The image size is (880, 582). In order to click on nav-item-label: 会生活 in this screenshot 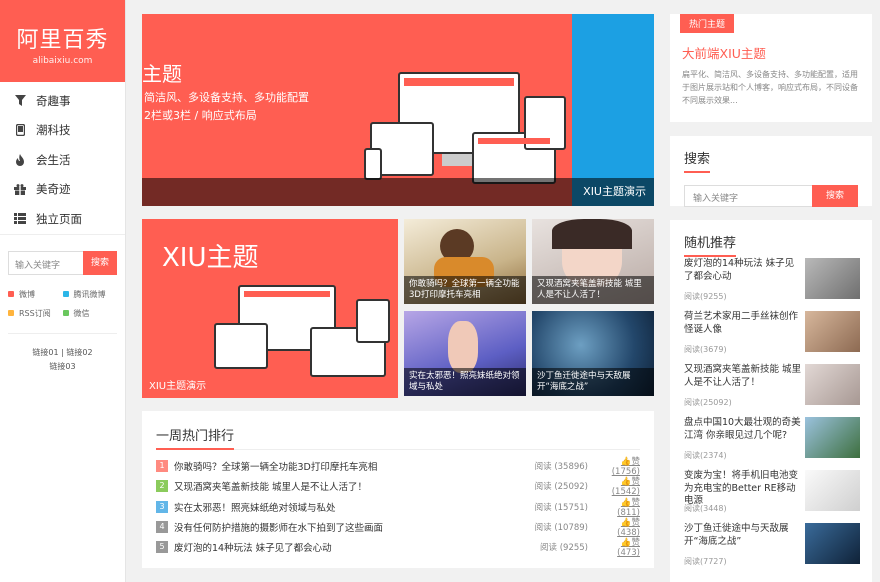, I will do `click(53, 159)`.